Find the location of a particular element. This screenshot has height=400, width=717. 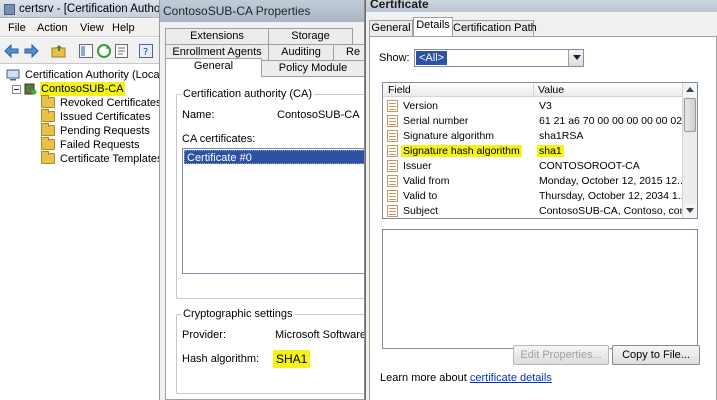

tab-cert-path: Certification Path is located at coordinates (494, 28).